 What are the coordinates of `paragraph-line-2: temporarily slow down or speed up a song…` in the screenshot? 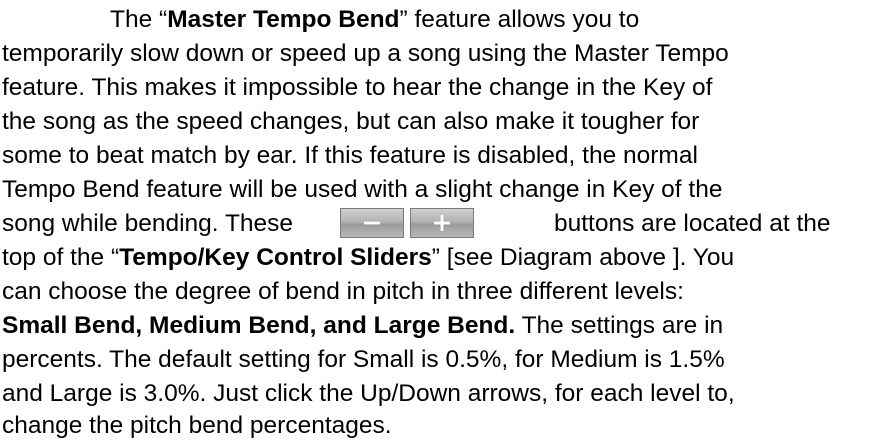 It's located at (447, 54).